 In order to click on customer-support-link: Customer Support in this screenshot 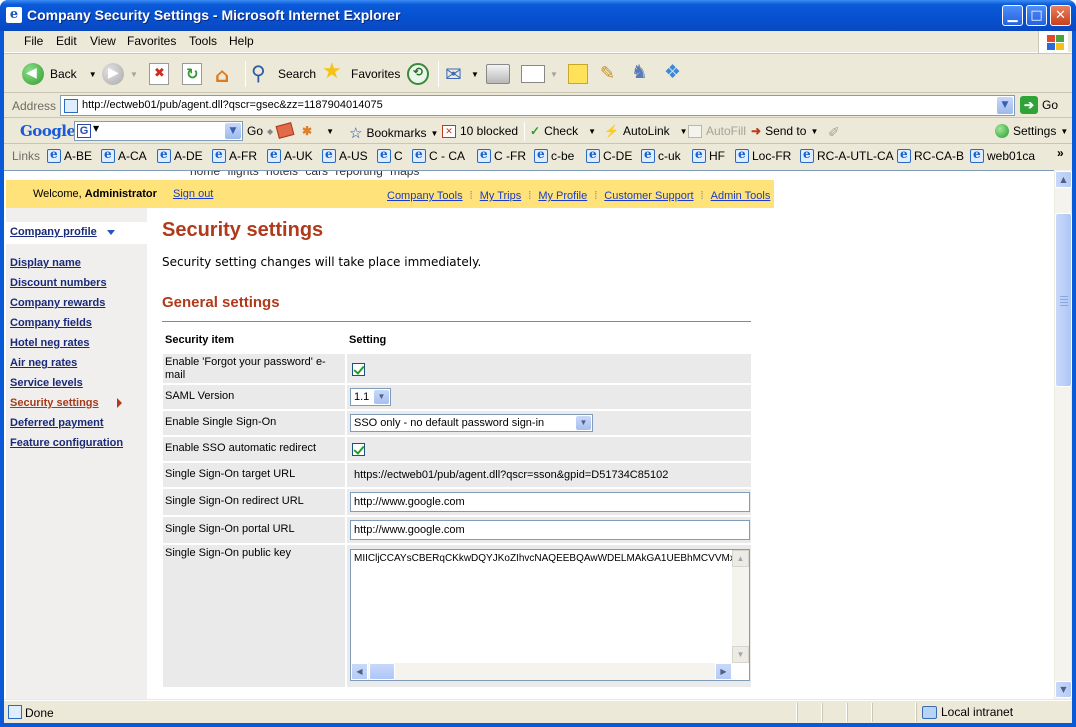, I will do `click(648, 196)`.